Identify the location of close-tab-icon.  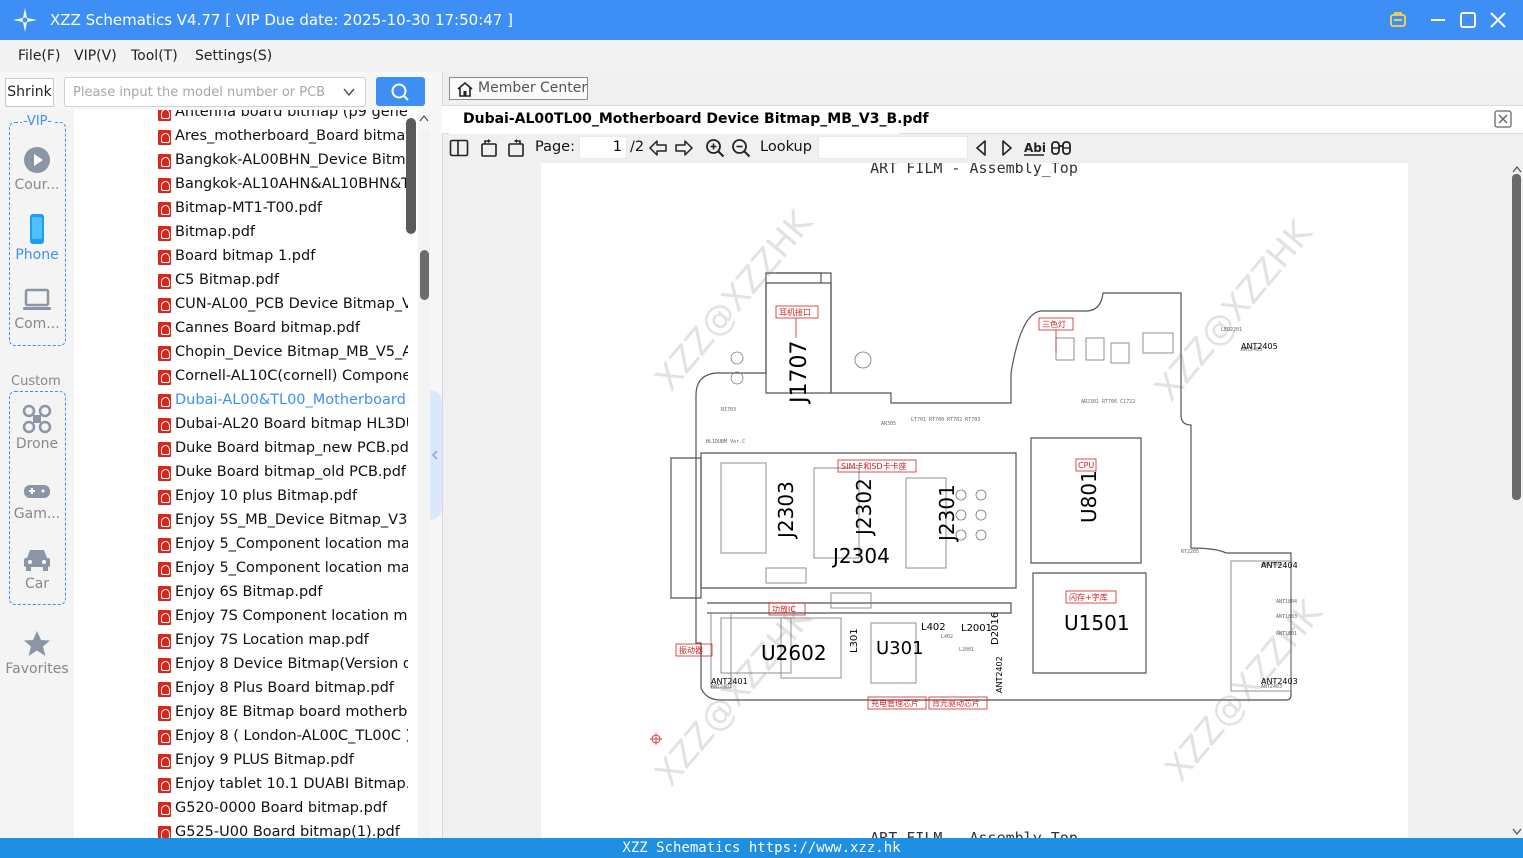
(1503, 119).